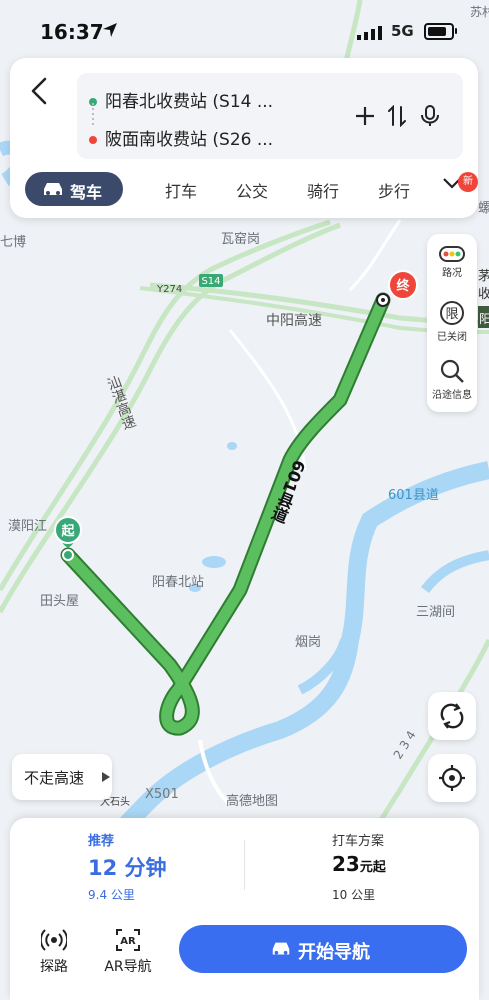 The width and height of the screenshot is (489, 1000). What do you see at coordinates (210, 281) in the screenshot?
I see `map-badge-s14: S14` at bounding box center [210, 281].